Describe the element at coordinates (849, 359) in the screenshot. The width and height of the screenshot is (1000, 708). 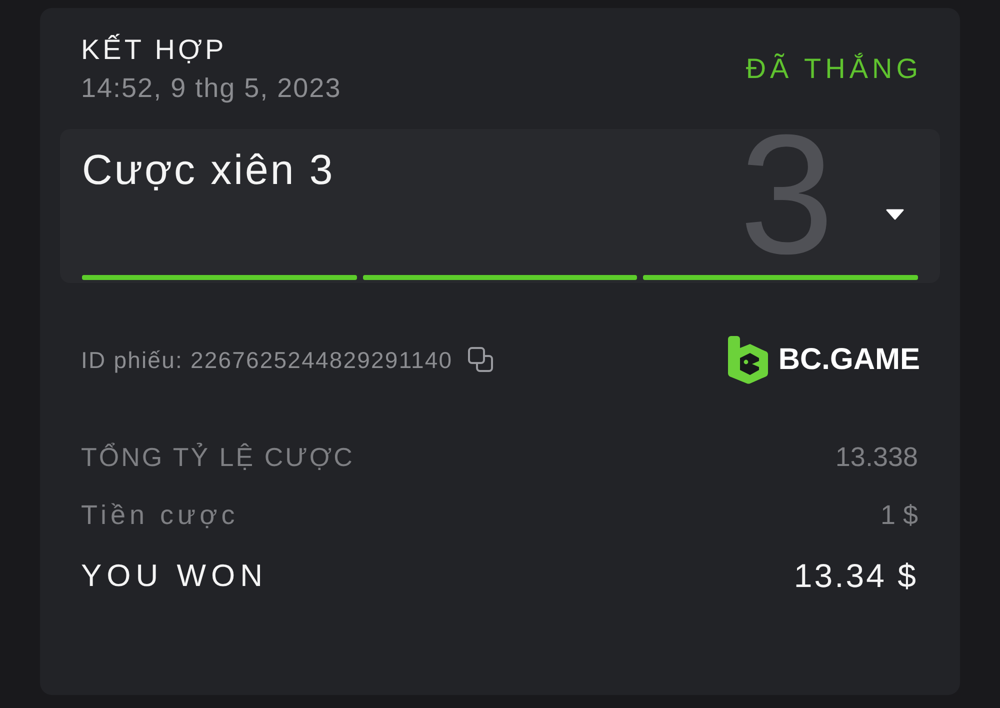
I see `brand-name: BC.GAME` at that location.